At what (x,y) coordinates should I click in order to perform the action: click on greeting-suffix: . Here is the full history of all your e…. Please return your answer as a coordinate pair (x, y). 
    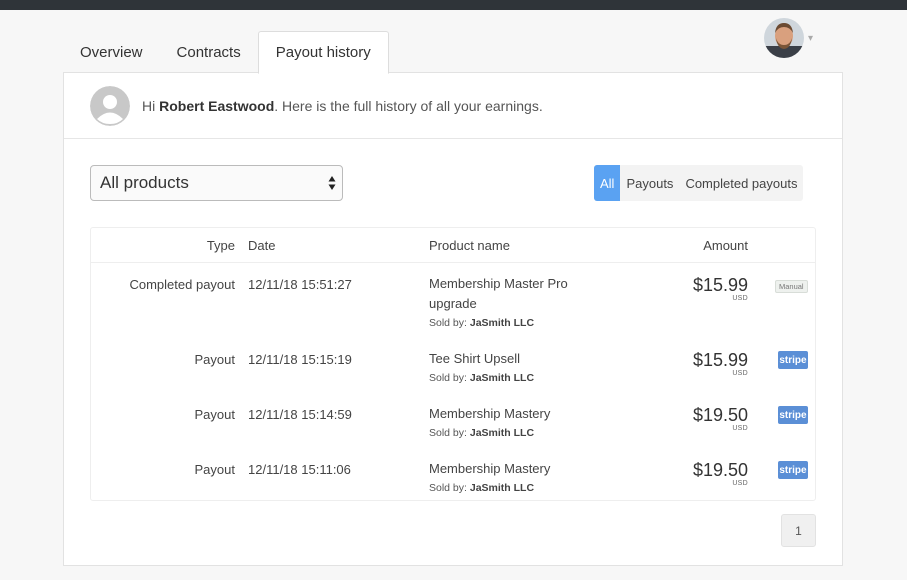
    Looking at the image, I should click on (408, 105).